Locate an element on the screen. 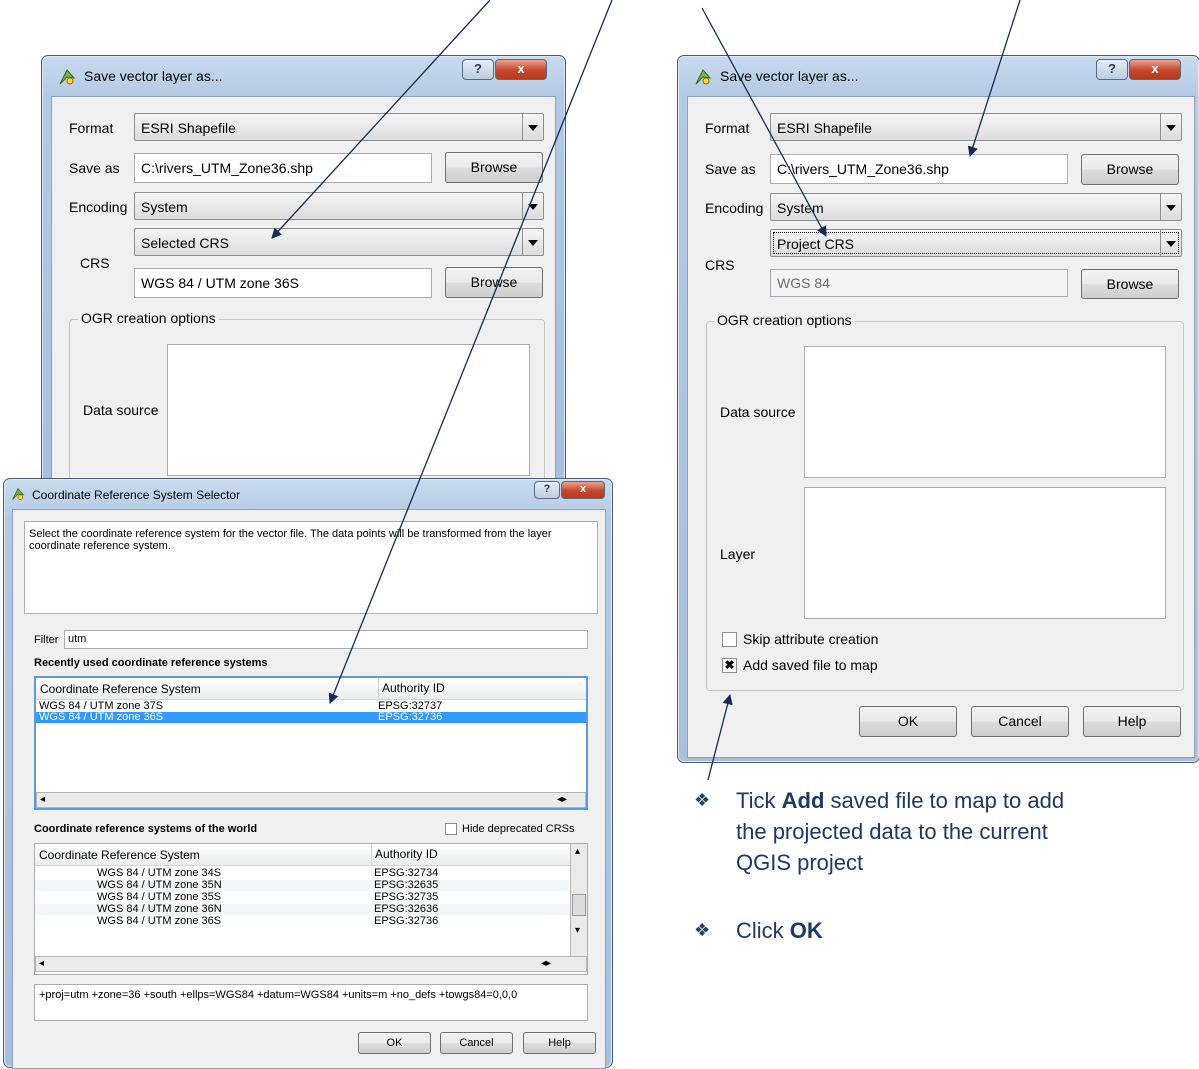 This screenshot has width=1199, height=1069. crs-world-col-auth: Authority ID is located at coordinates (404, 854).